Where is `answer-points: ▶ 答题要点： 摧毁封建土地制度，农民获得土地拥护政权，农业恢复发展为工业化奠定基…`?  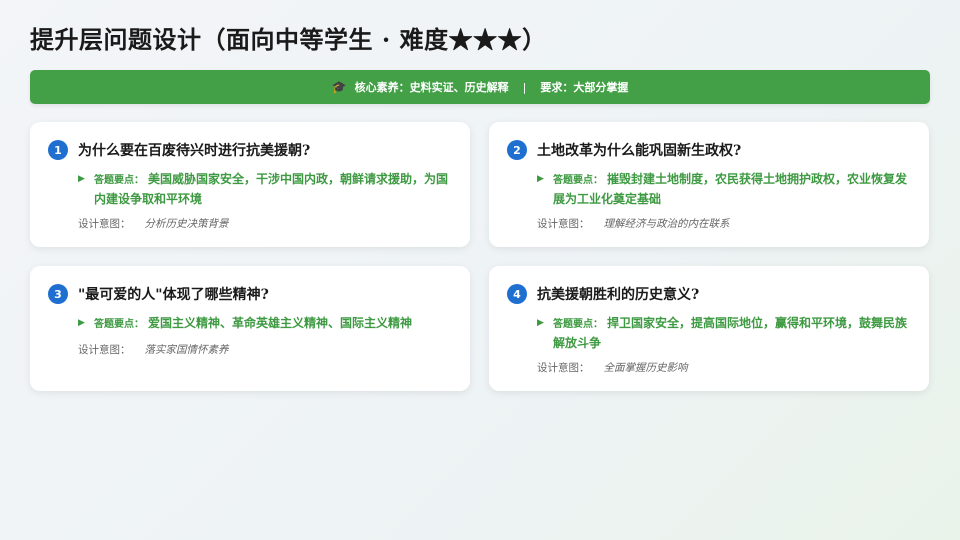 answer-points: ▶ 答题要点： 摧毁封建土地制度，农民获得土地拥护政权，农业恢复发展为工业化奠定基… is located at coordinates (709, 189).